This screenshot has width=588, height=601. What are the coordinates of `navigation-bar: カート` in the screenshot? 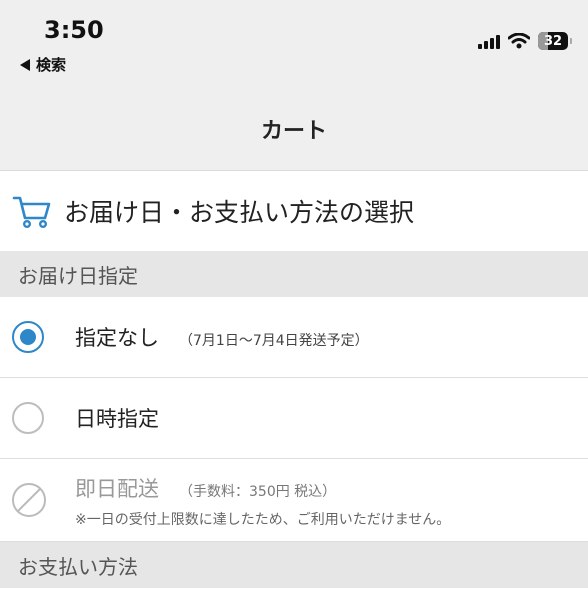 It's located at (294, 129).